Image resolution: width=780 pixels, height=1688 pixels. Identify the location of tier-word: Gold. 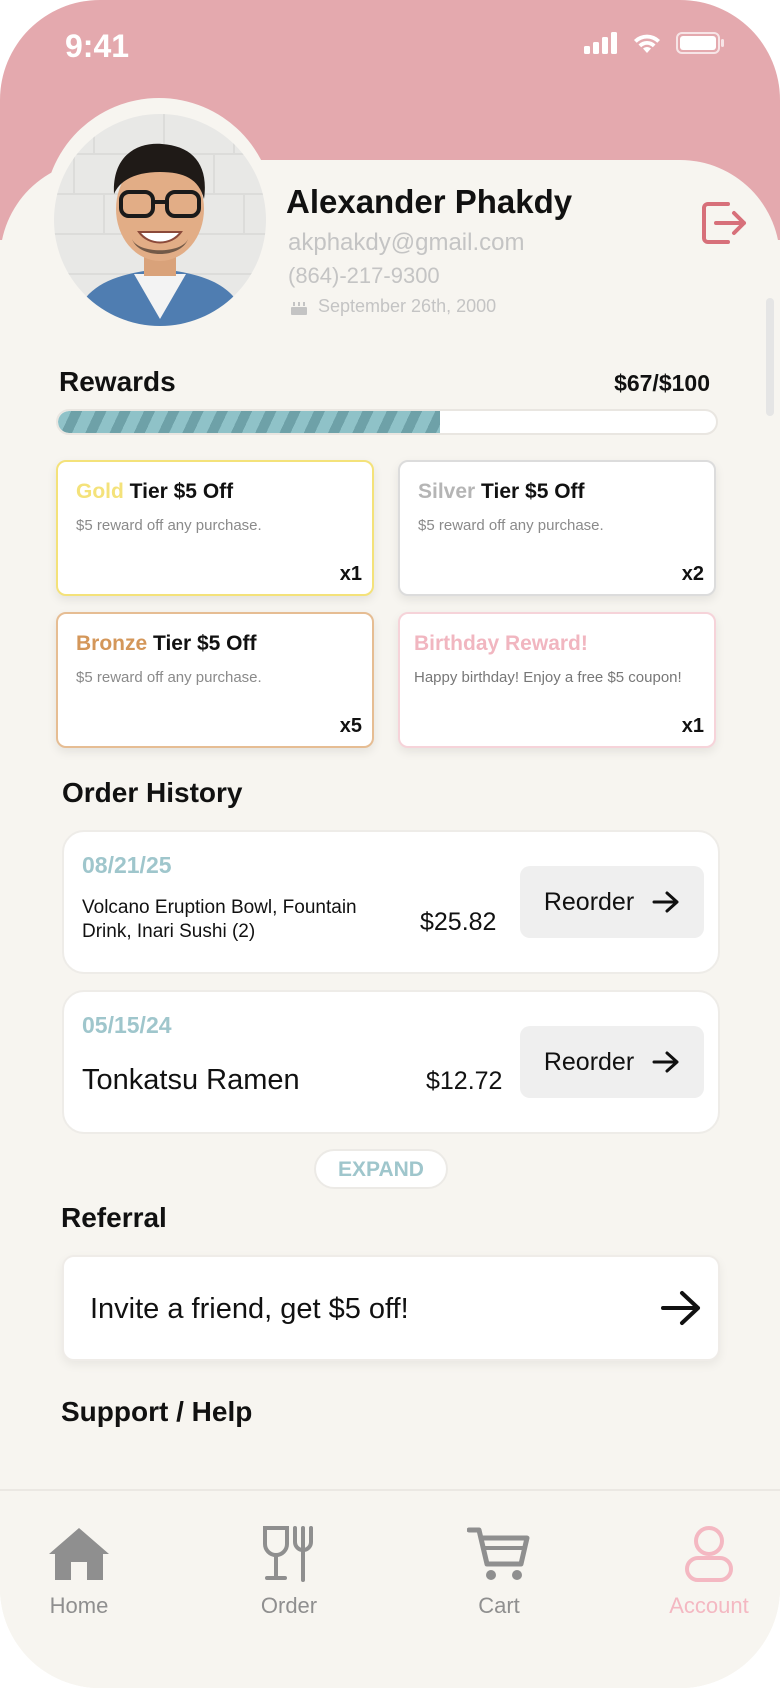
(100, 491).